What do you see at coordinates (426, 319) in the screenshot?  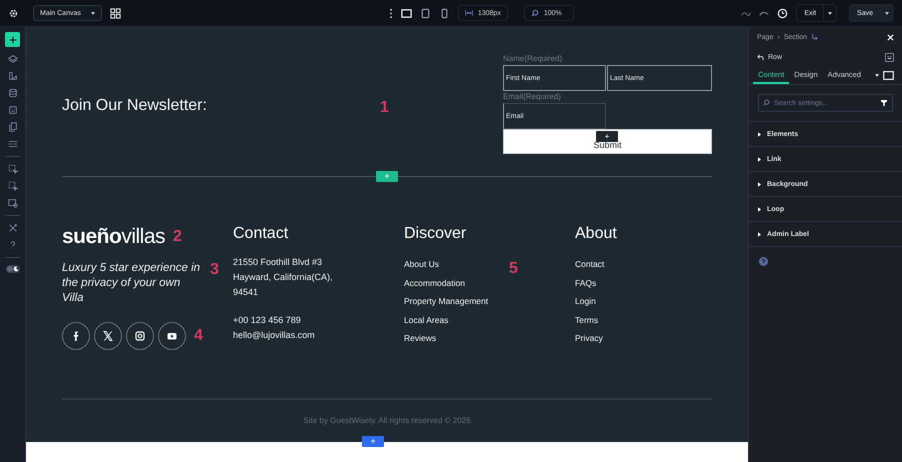 I see `footer-link: Local Areas` at bounding box center [426, 319].